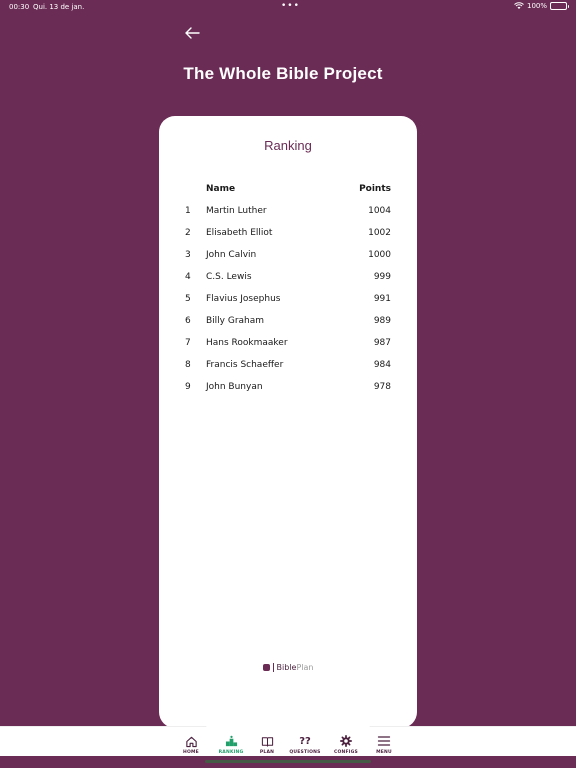 The width and height of the screenshot is (576, 768). I want to click on tab-ranking: RANKING, so click(231, 742).